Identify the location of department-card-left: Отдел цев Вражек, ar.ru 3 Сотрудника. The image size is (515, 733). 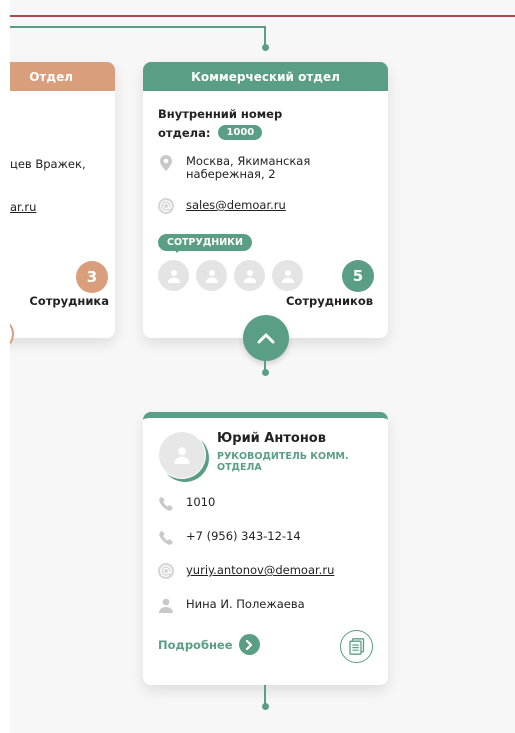
(62, 200).